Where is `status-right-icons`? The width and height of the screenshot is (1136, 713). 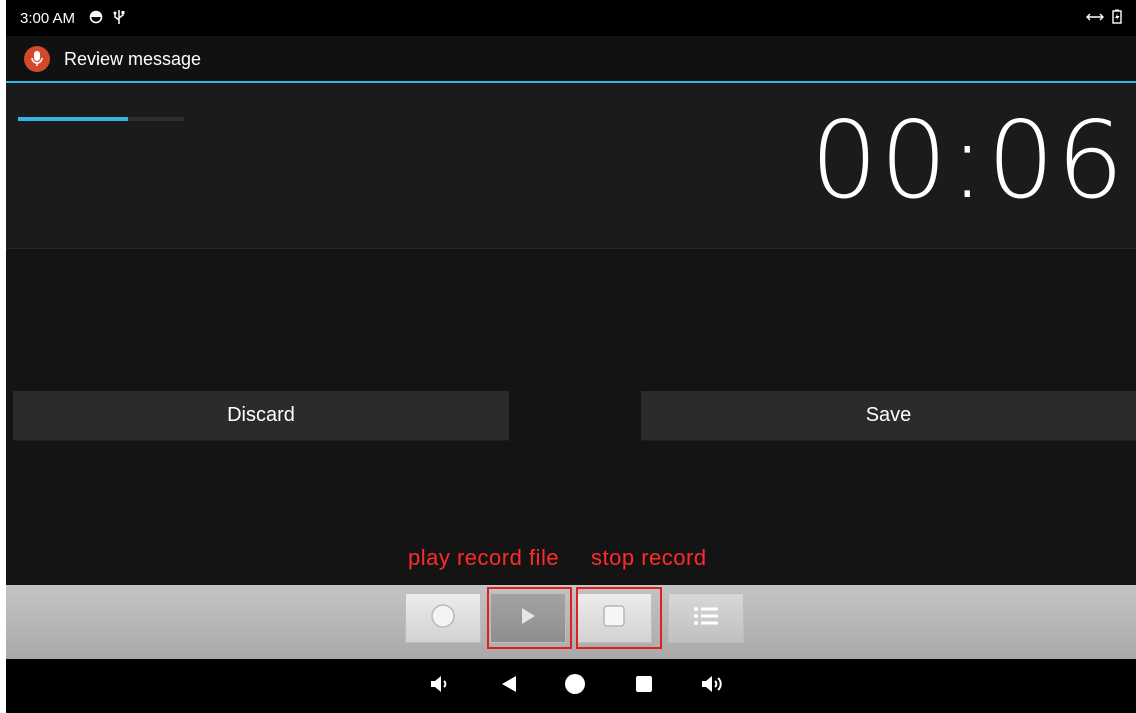 status-right-icons is located at coordinates (1104, 18).